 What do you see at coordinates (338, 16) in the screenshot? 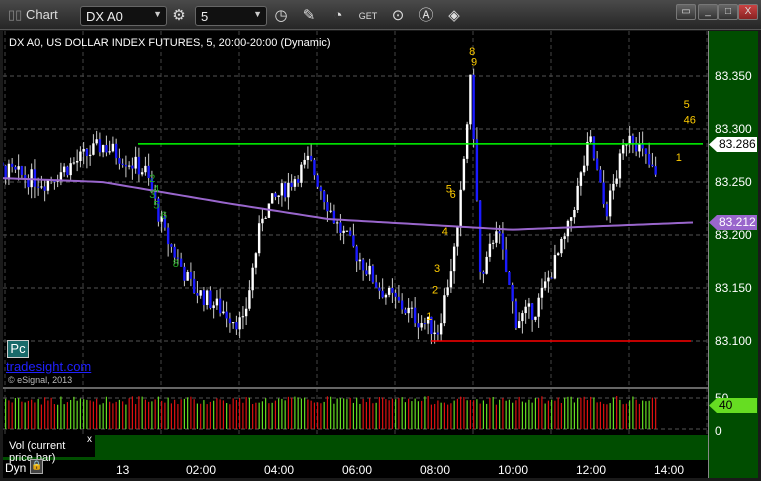
I see `study-icon: ◔` at bounding box center [338, 16].